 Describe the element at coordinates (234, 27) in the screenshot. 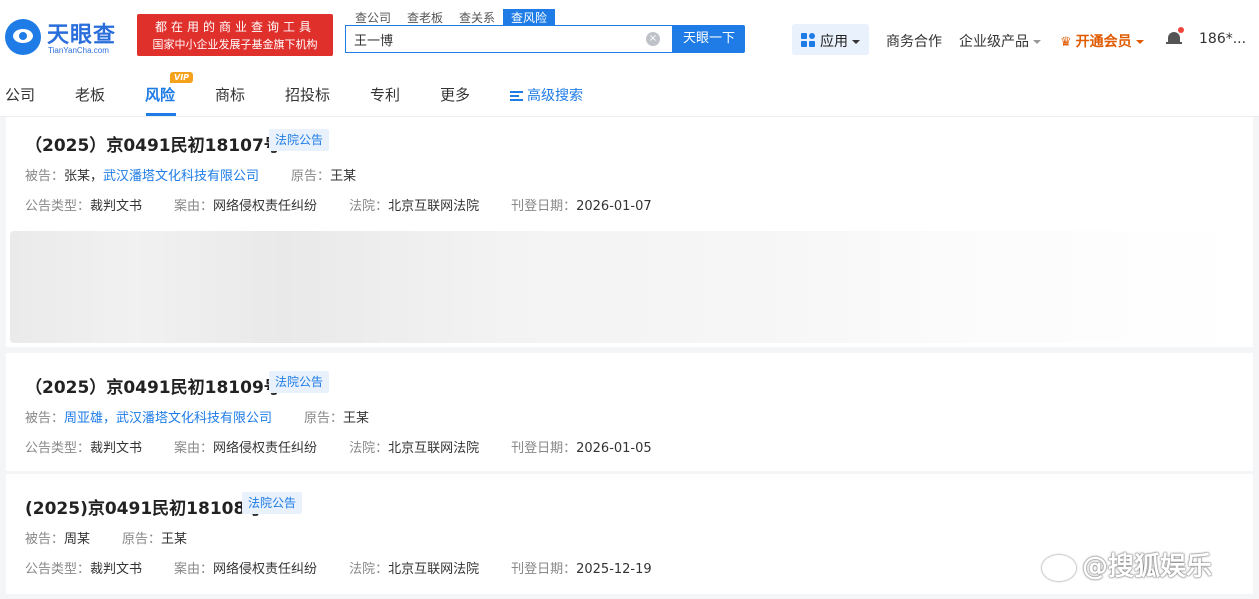

I see `slogan-line-1: 都在用的商业查询工具` at that location.